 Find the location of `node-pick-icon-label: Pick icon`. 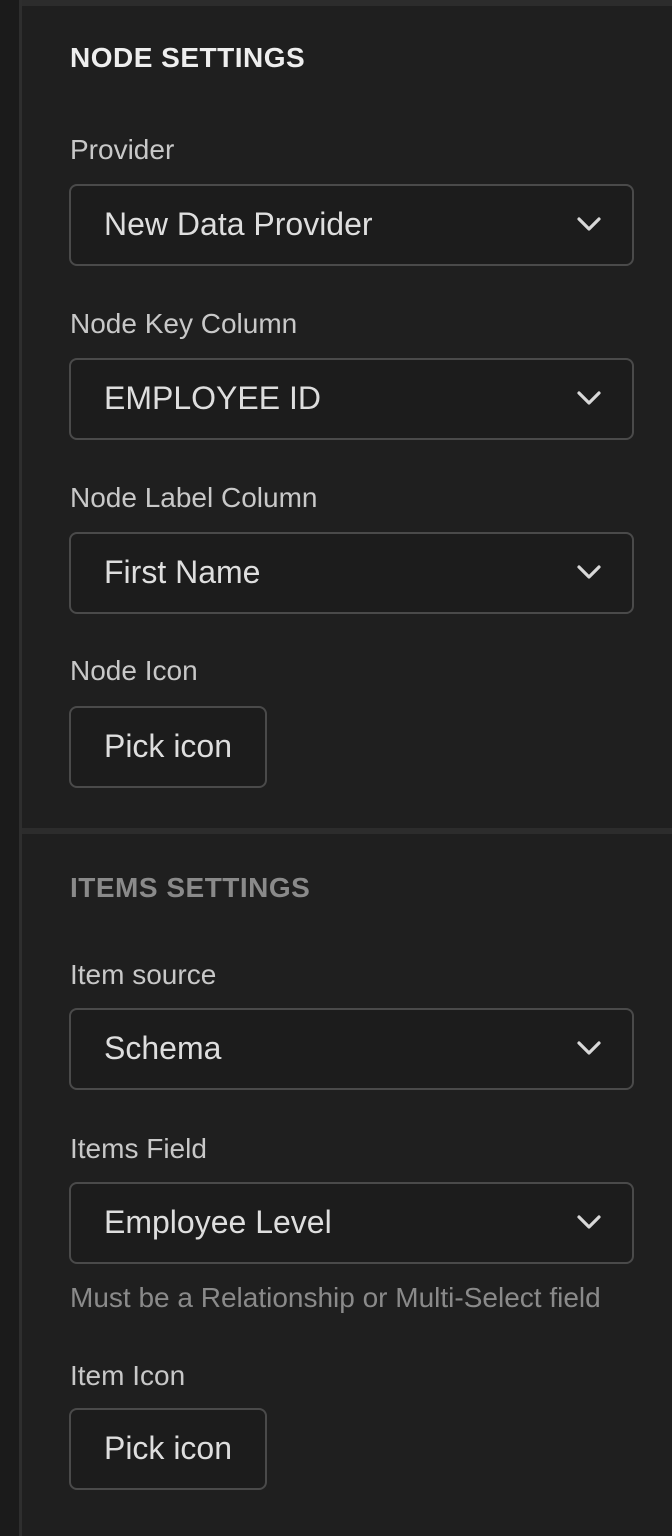

node-pick-icon-label: Pick icon is located at coordinates (168, 746).